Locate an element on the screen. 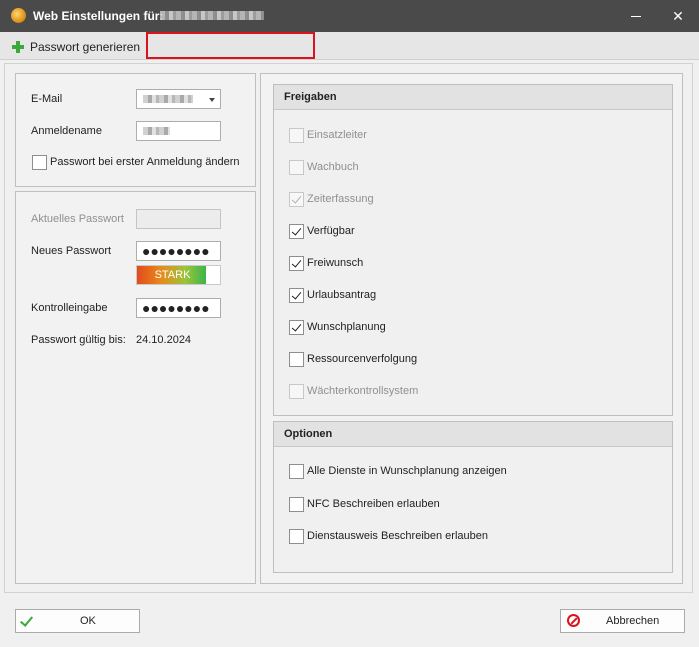 The width and height of the screenshot is (699, 647). checkbox-label: Zeiterfassung is located at coordinates (340, 199).